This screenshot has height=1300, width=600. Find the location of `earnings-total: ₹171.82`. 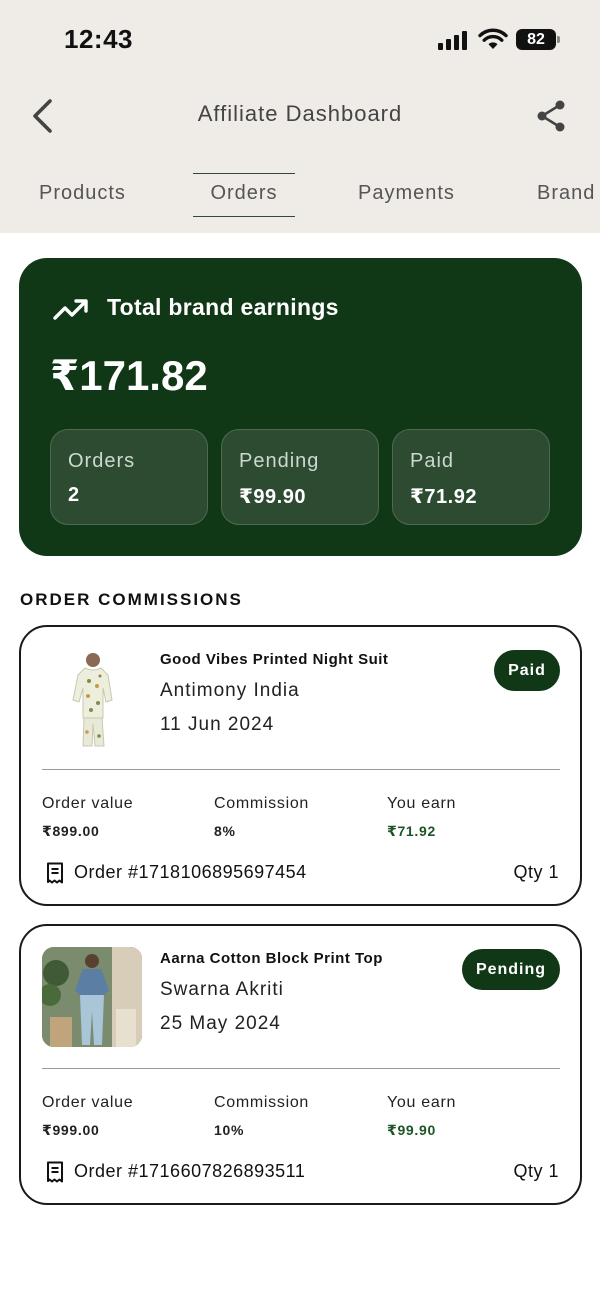

earnings-total: ₹171.82 is located at coordinates (129, 375).